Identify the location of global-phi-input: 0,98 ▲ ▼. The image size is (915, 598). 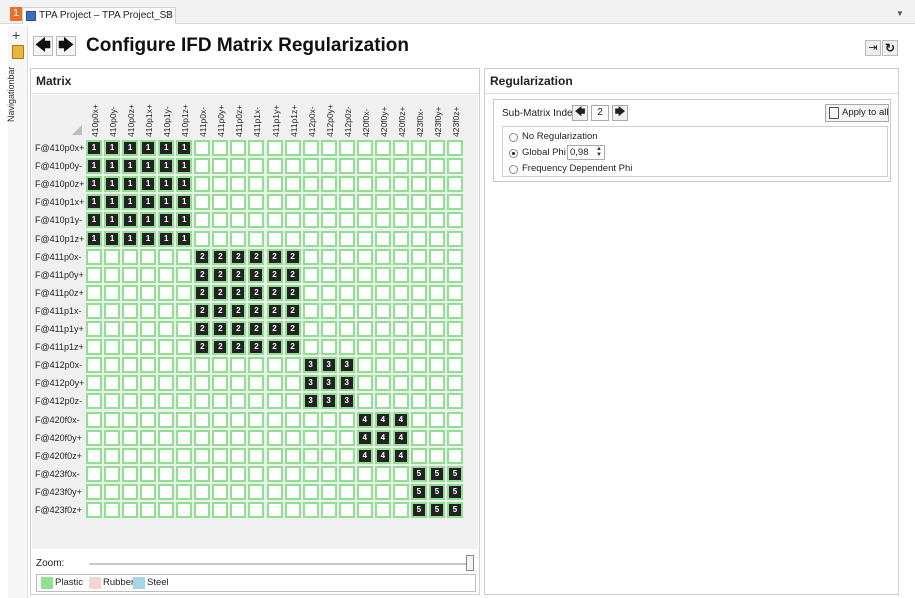
(586, 152).